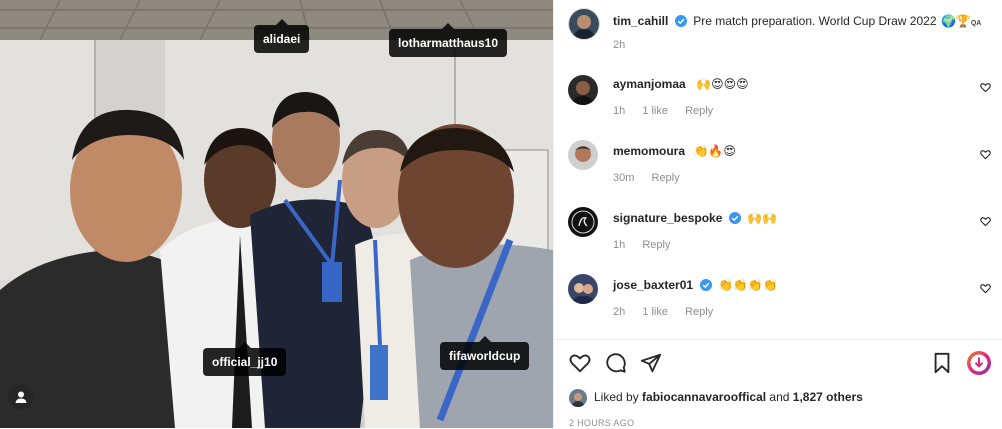 Image resolution: width=1002 pixels, height=429 pixels. What do you see at coordinates (624, 178) in the screenshot?
I see `comment-time: 30m` at bounding box center [624, 178].